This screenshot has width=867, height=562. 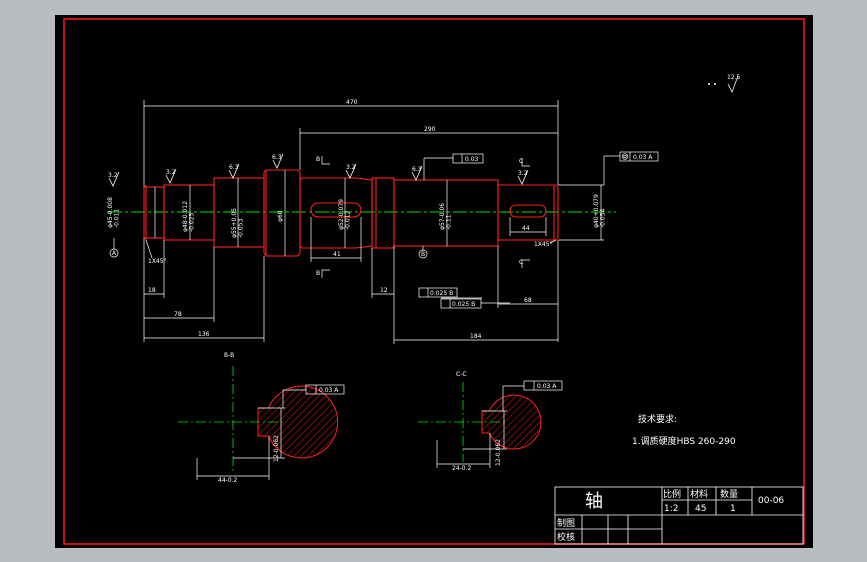 I want to click on part-name: 轴, so click(x=594, y=501).